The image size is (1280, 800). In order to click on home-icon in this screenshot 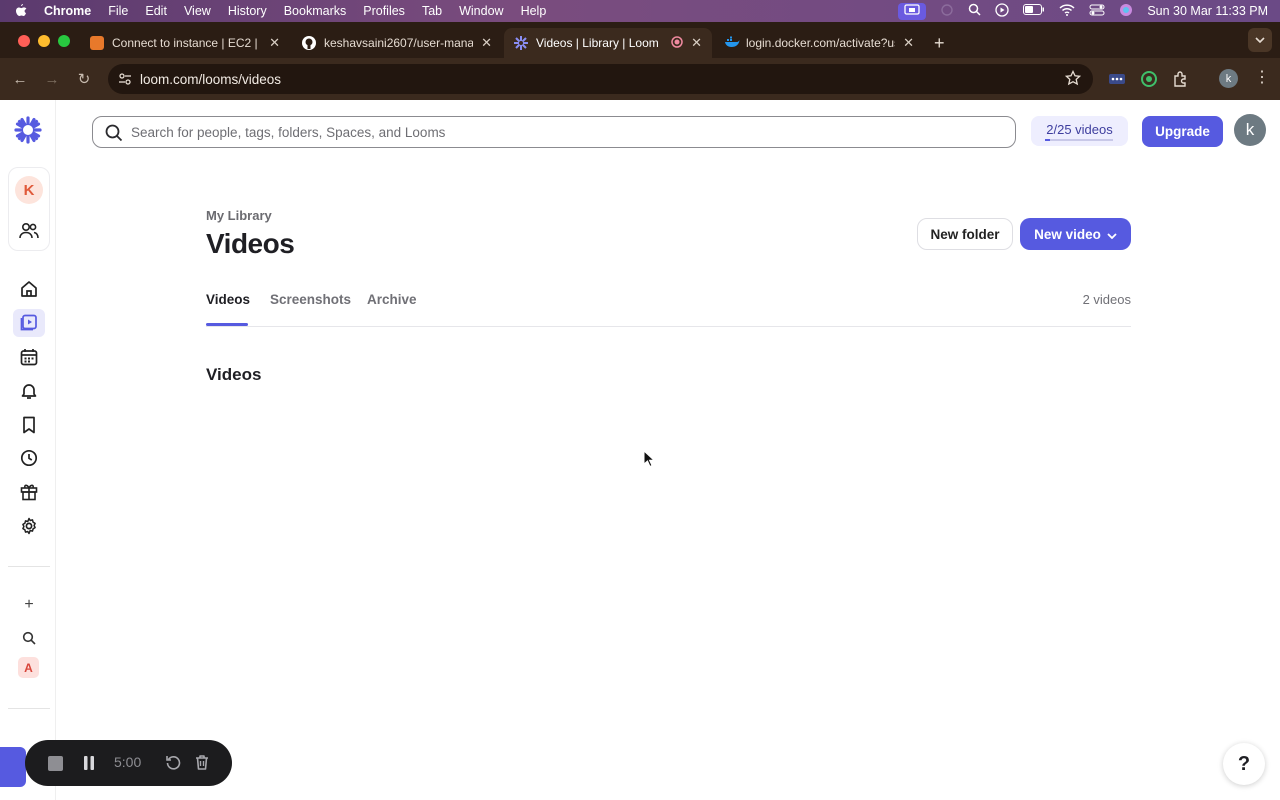, I will do `click(29, 289)`.